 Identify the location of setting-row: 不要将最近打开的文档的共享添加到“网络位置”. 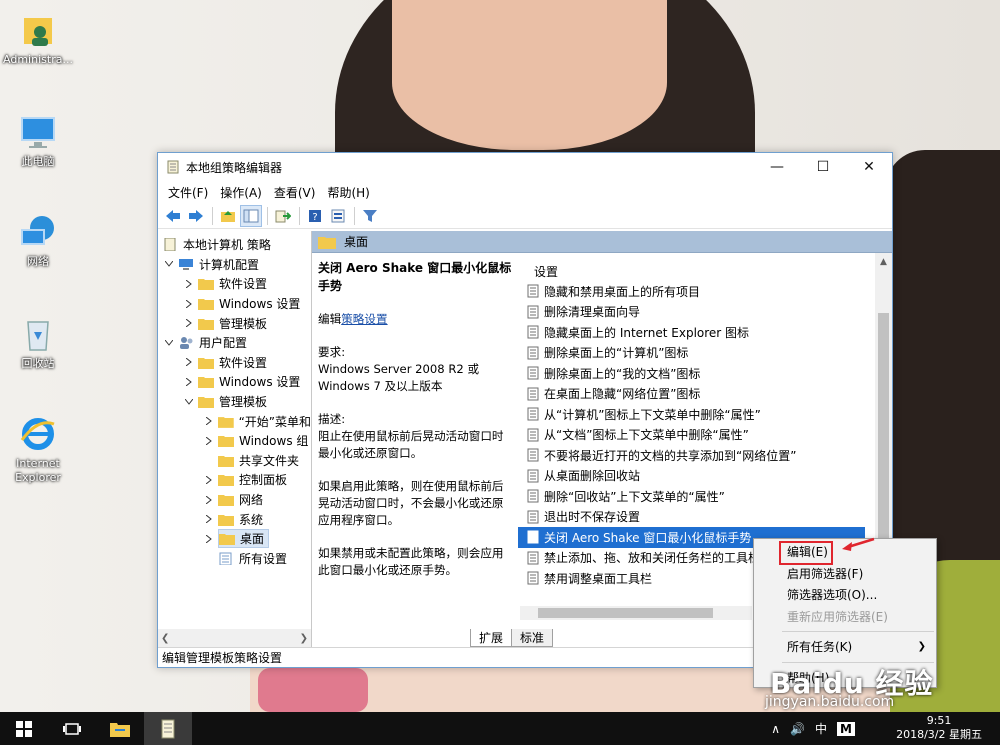
(691, 455).